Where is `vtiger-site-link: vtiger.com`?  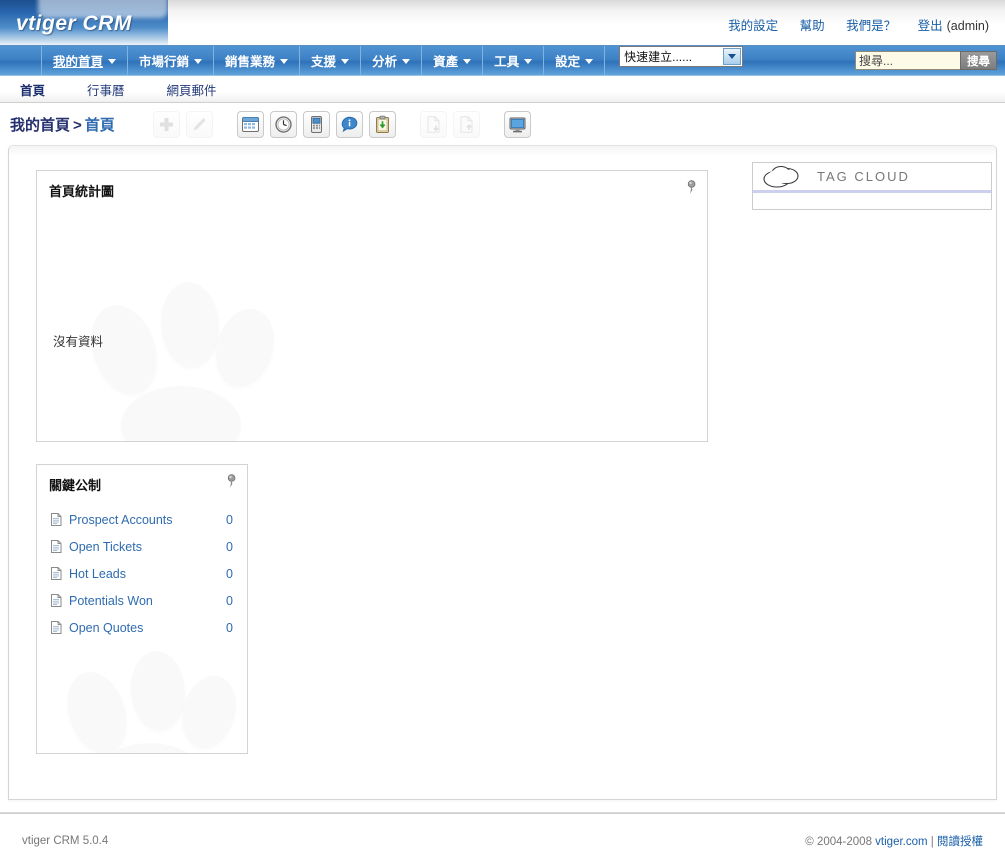 vtiger-site-link: vtiger.com is located at coordinates (901, 842).